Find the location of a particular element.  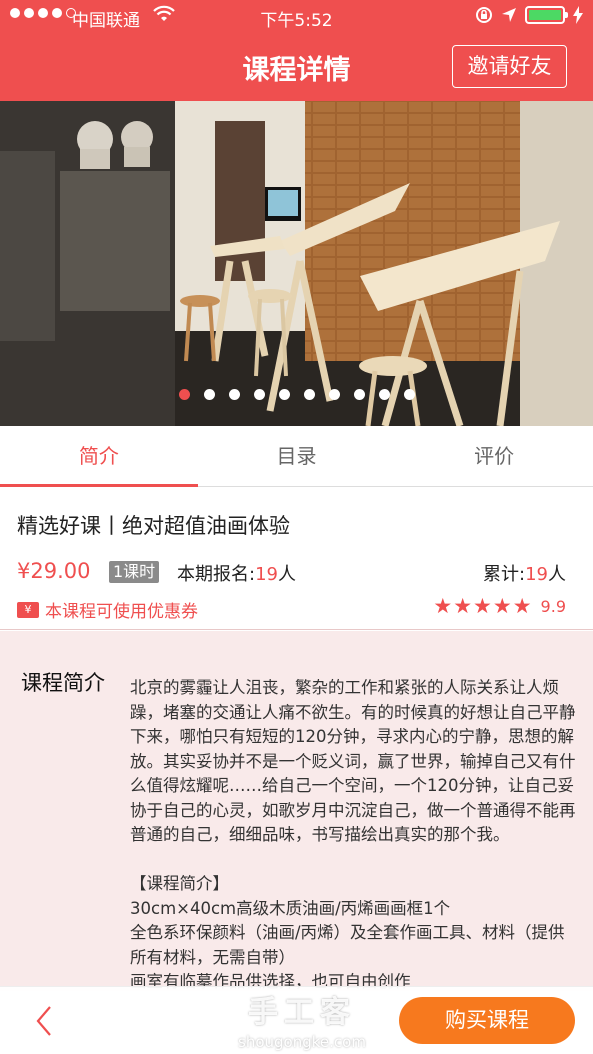

invite-friends-button: 邀请好友 is located at coordinates (509, 66).